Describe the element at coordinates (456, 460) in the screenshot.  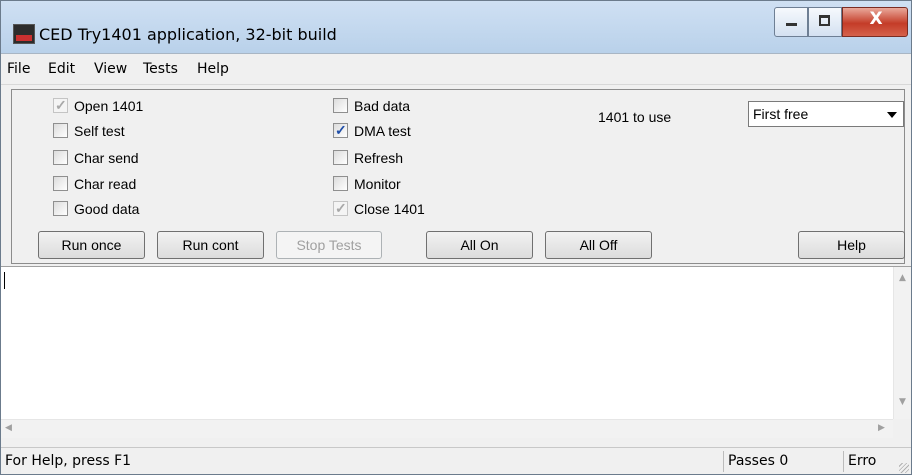
I see `status-bar: For Help, press F1 Passes 0 Erro` at that location.